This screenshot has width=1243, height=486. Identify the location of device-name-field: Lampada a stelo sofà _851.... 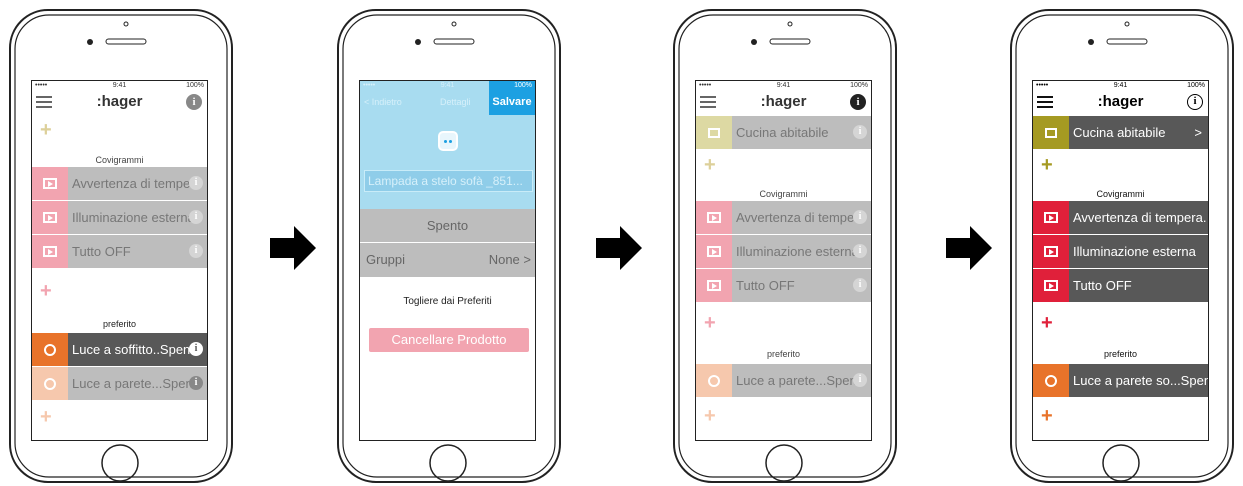
(448, 181).